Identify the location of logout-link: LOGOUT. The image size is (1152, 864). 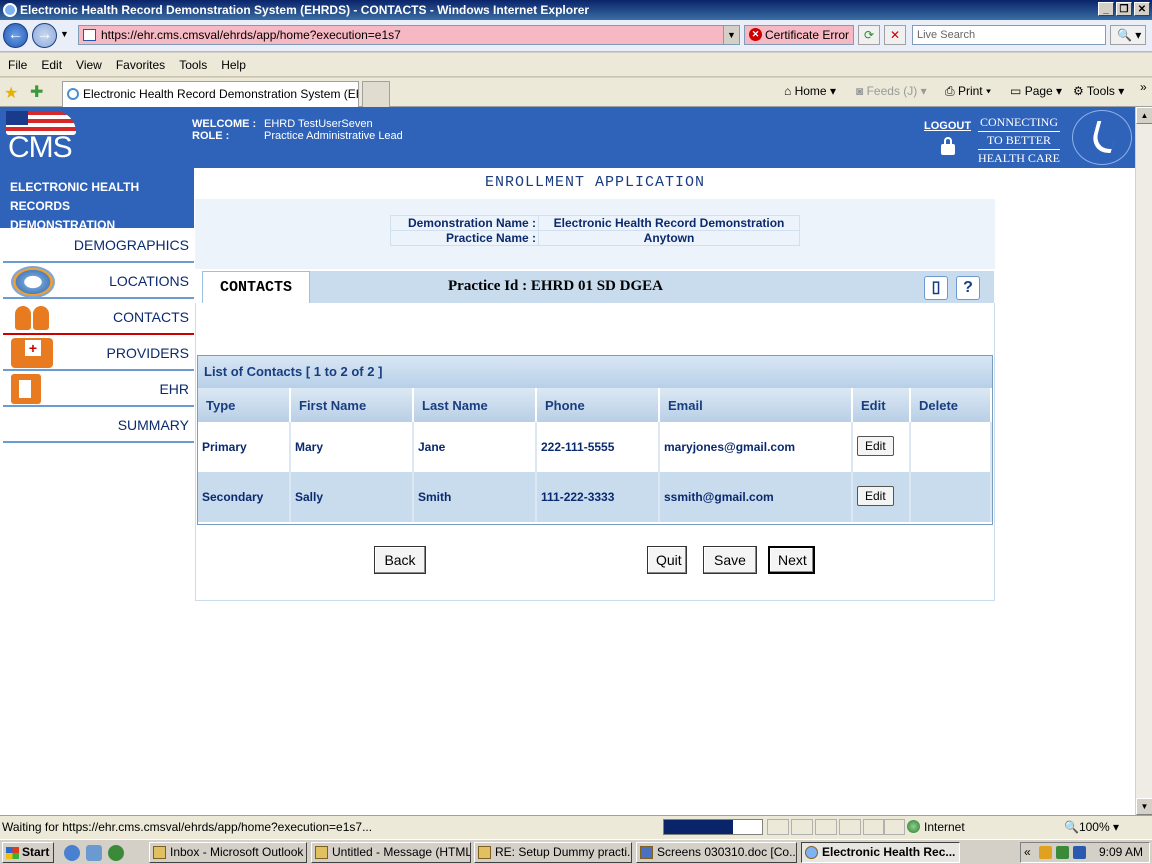
(947, 126).